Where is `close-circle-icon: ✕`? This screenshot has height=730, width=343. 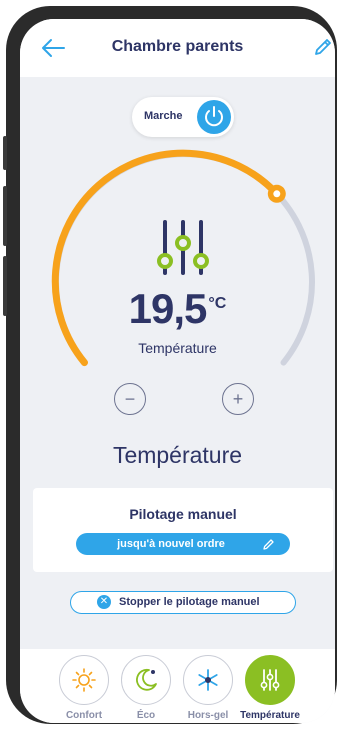
close-circle-icon: ✕ is located at coordinates (104, 602).